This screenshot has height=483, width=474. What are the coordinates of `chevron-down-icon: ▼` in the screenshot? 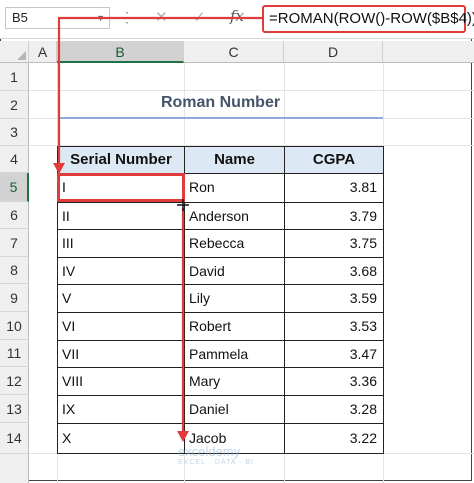 It's located at (100, 18).